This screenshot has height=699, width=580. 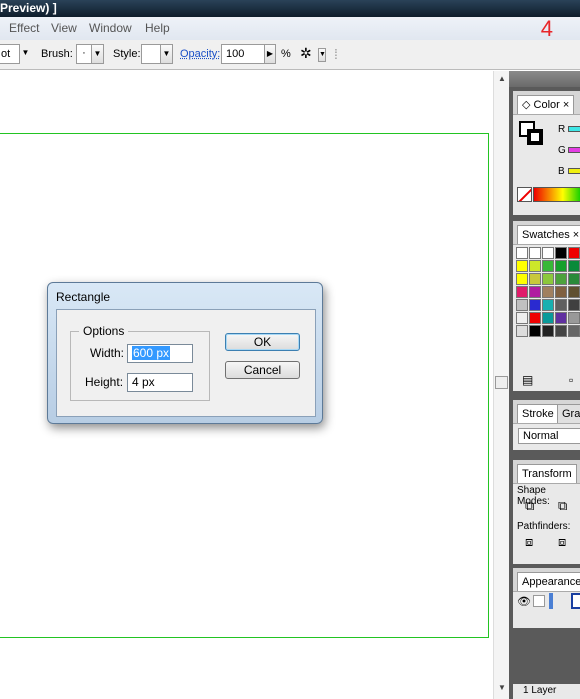 What do you see at coordinates (270, 54) in the screenshot?
I see `chevron-right-icon: ▶` at bounding box center [270, 54].